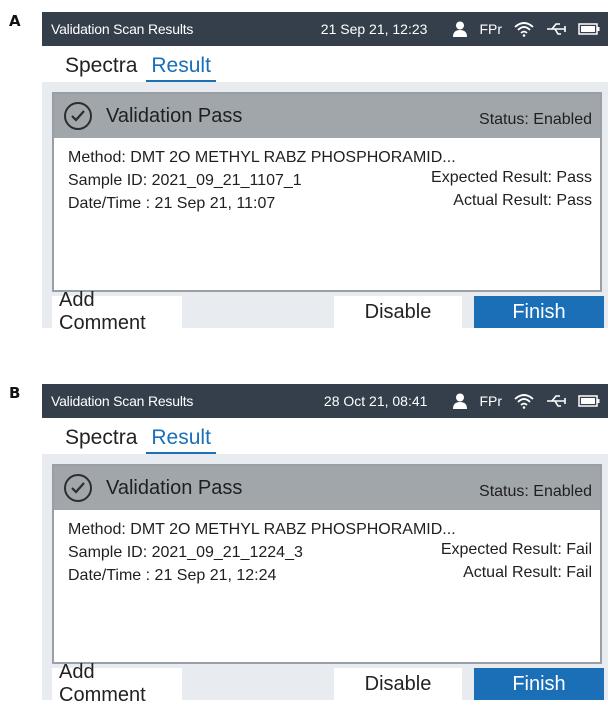 The width and height of the screenshot is (608, 727). What do you see at coordinates (522, 200) in the screenshot?
I see `actual-result: Actual Result: Pass` at bounding box center [522, 200].